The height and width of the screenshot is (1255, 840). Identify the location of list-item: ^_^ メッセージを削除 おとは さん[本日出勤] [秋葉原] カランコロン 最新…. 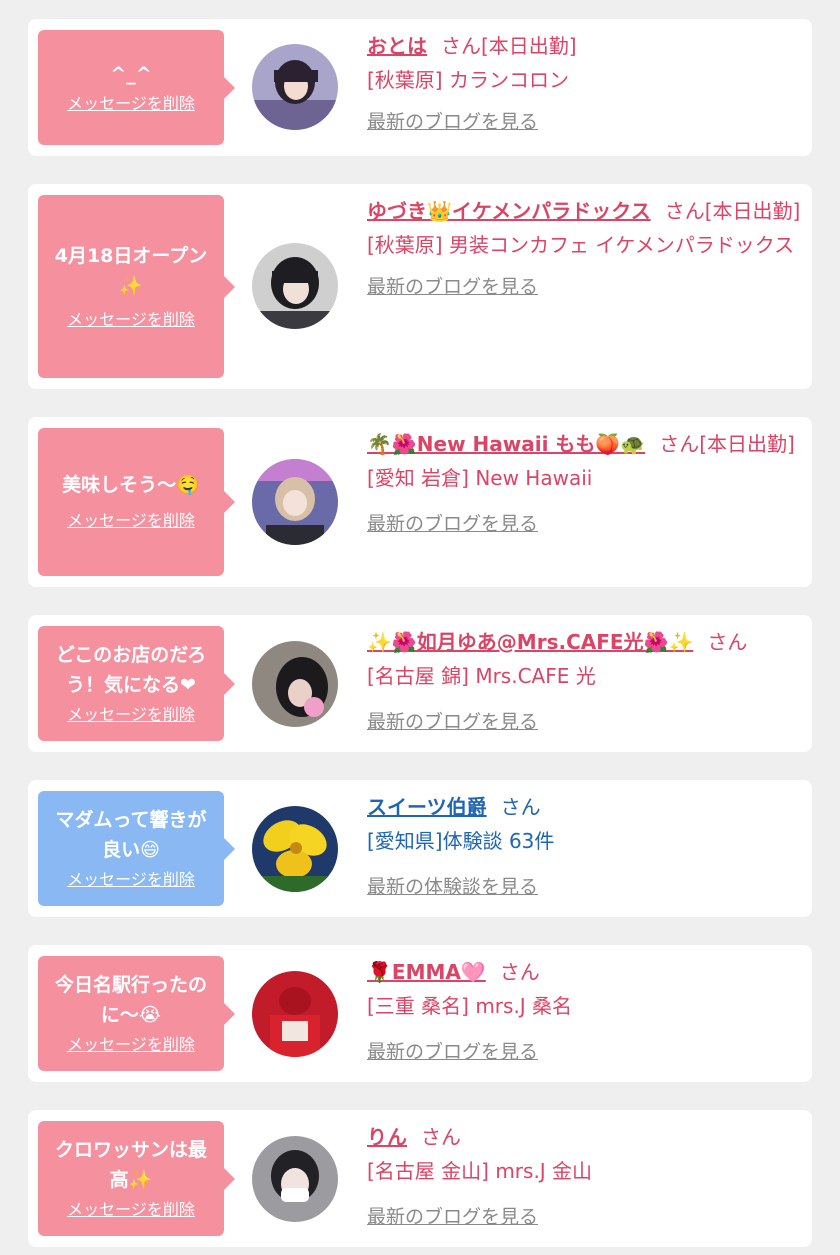
(420, 87).